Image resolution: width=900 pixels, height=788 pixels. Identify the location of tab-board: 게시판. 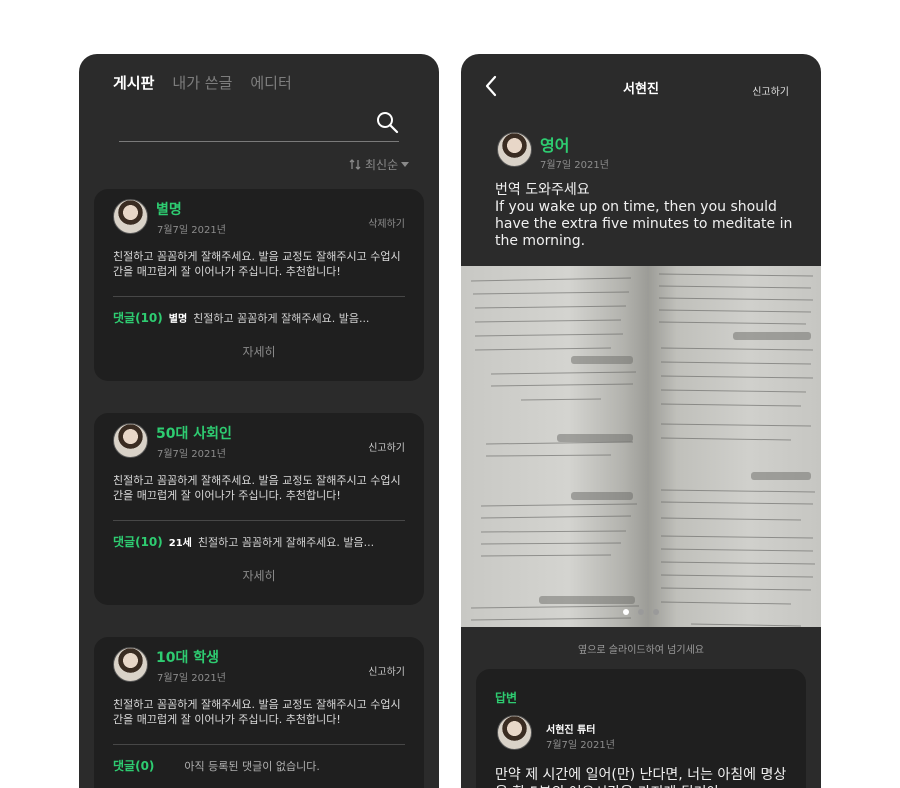
(133, 82).